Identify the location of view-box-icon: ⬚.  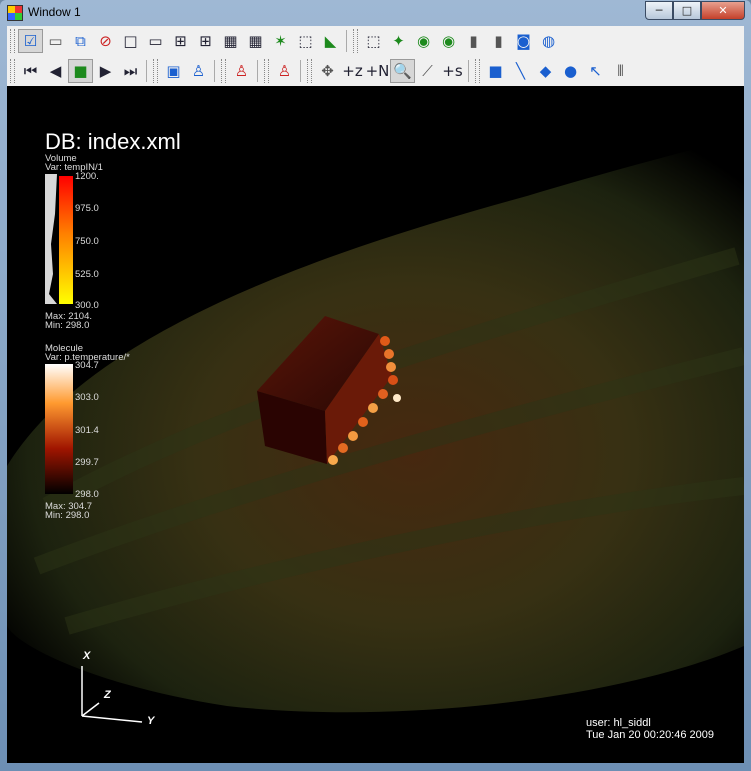
(305, 41).